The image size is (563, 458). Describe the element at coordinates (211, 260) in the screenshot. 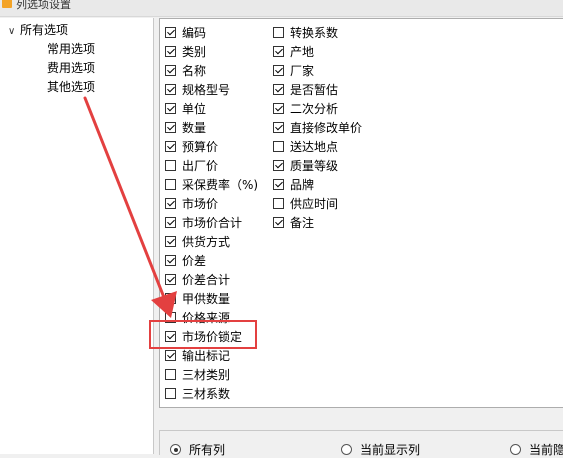

I see `option-item: 价差` at that location.